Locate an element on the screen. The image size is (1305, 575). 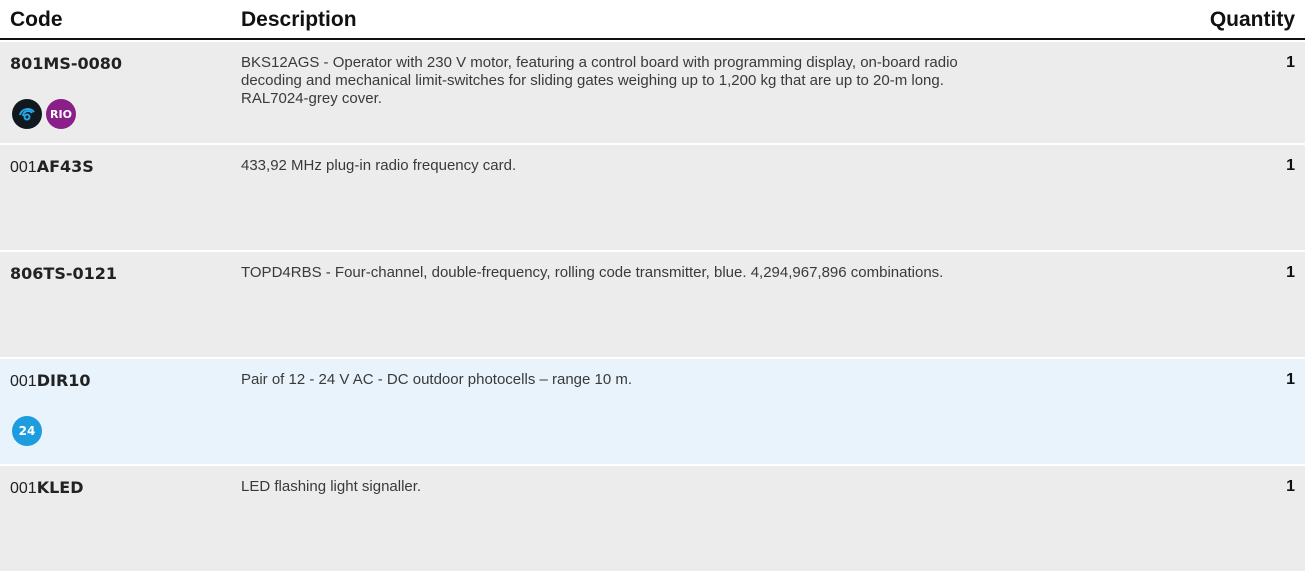
rio-badge: RIO is located at coordinates (61, 114).